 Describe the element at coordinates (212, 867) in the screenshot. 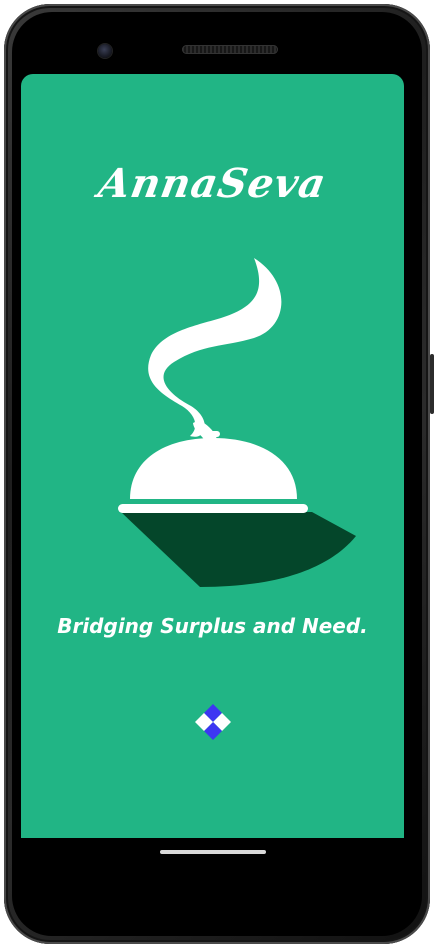

I see `system-navigation-bar` at that location.